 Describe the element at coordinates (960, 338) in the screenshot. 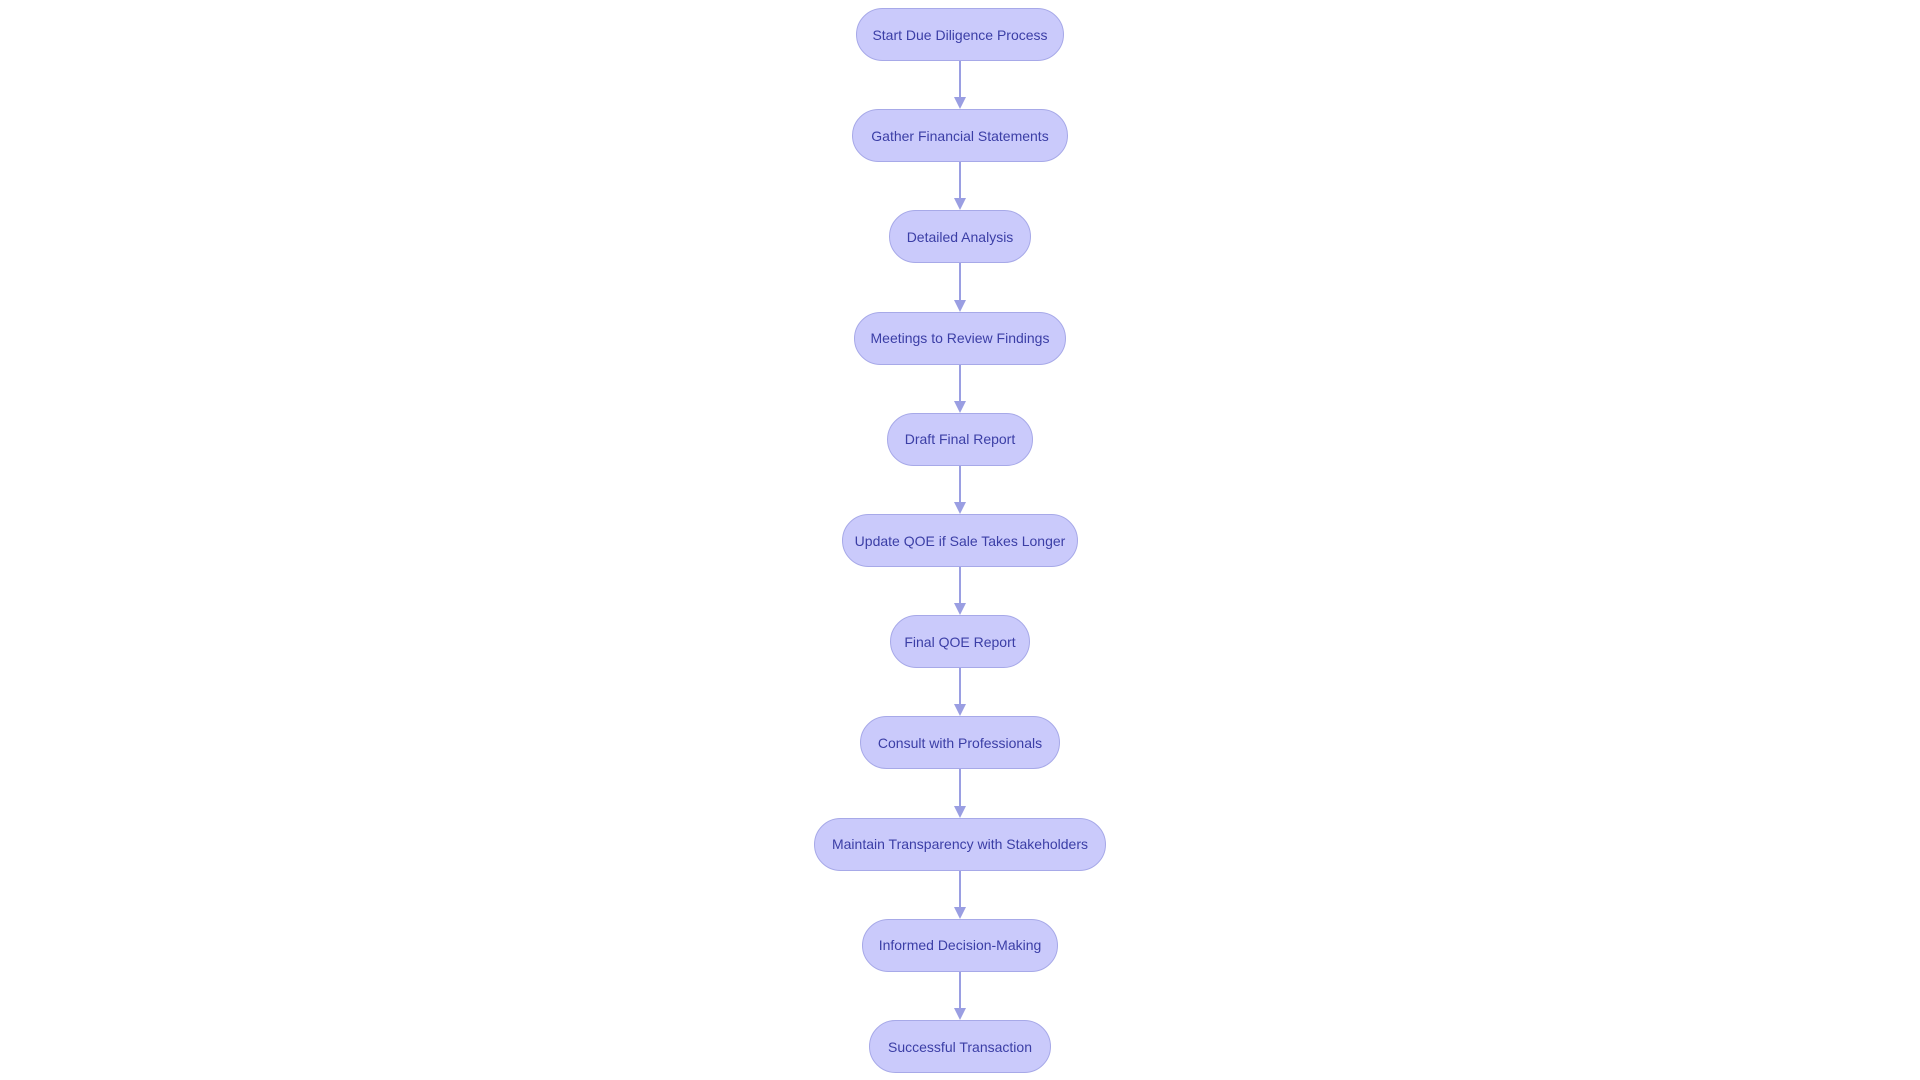

I see `node-meetings: Meetings to Review Findings` at that location.